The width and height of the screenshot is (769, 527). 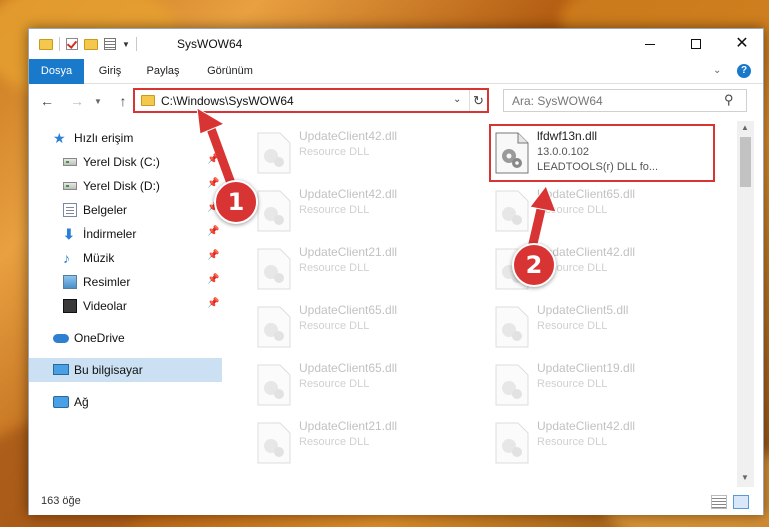 What do you see at coordinates (99, 338) in the screenshot?
I see `sidebar-item-label: OneDrive` at bounding box center [99, 338].